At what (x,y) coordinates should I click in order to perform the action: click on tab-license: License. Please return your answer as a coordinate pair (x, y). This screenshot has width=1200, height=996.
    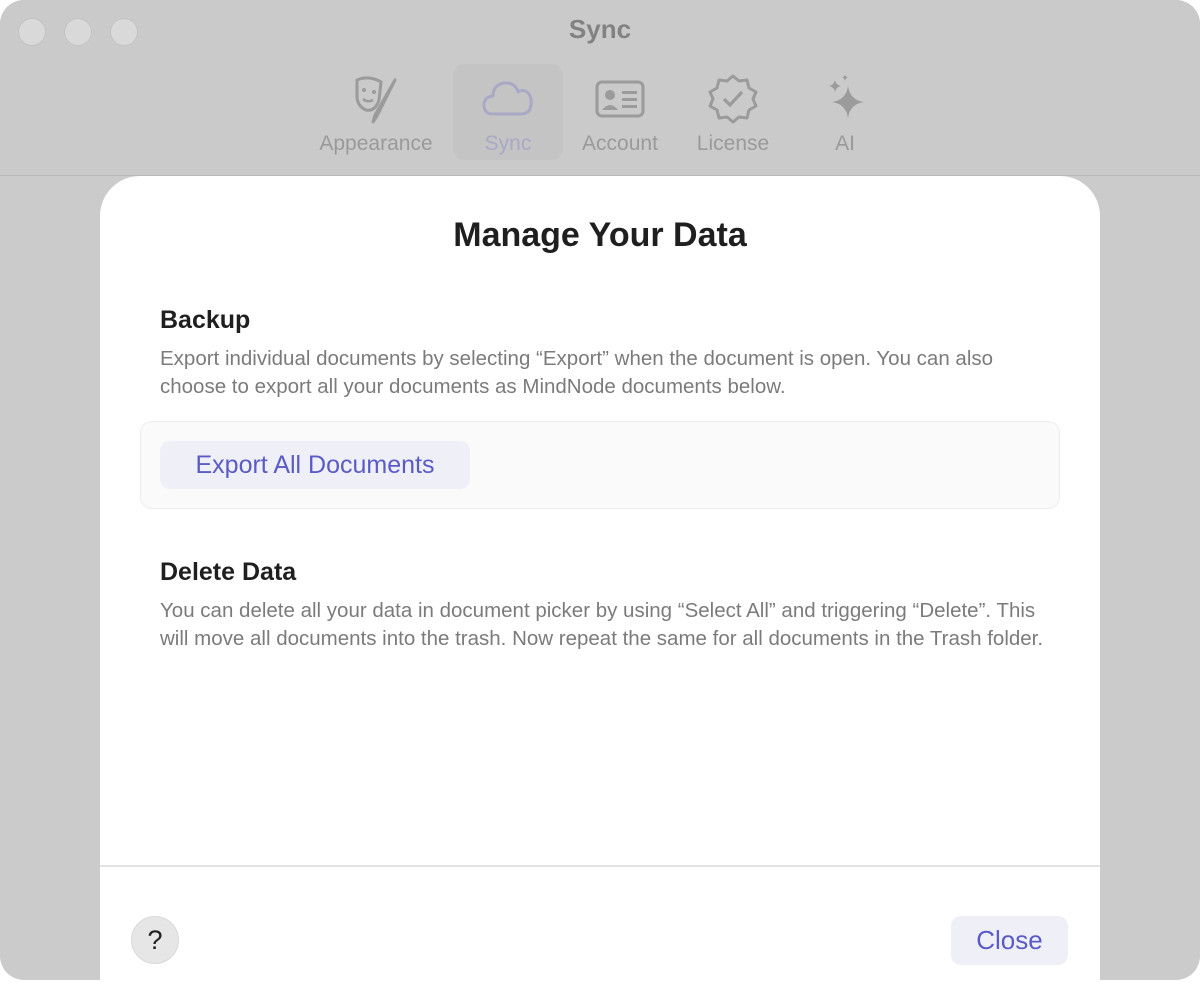
    Looking at the image, I should click on (733, 112).